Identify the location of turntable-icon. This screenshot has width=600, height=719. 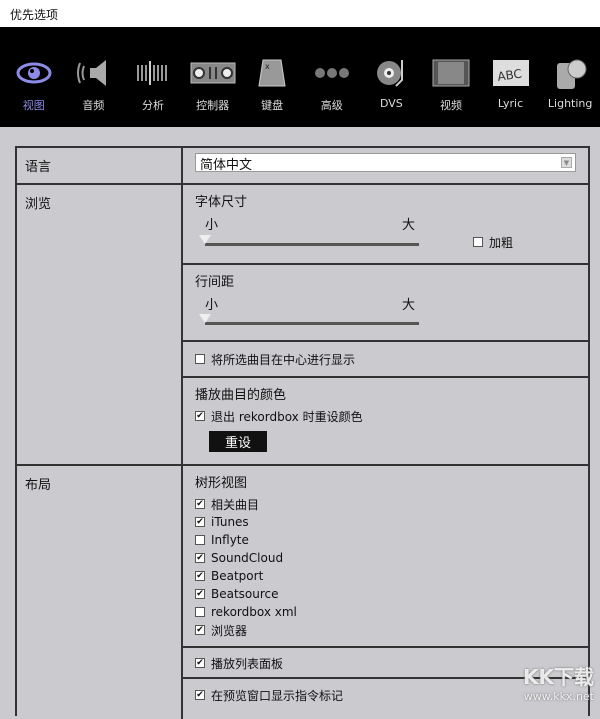
(391, 73).